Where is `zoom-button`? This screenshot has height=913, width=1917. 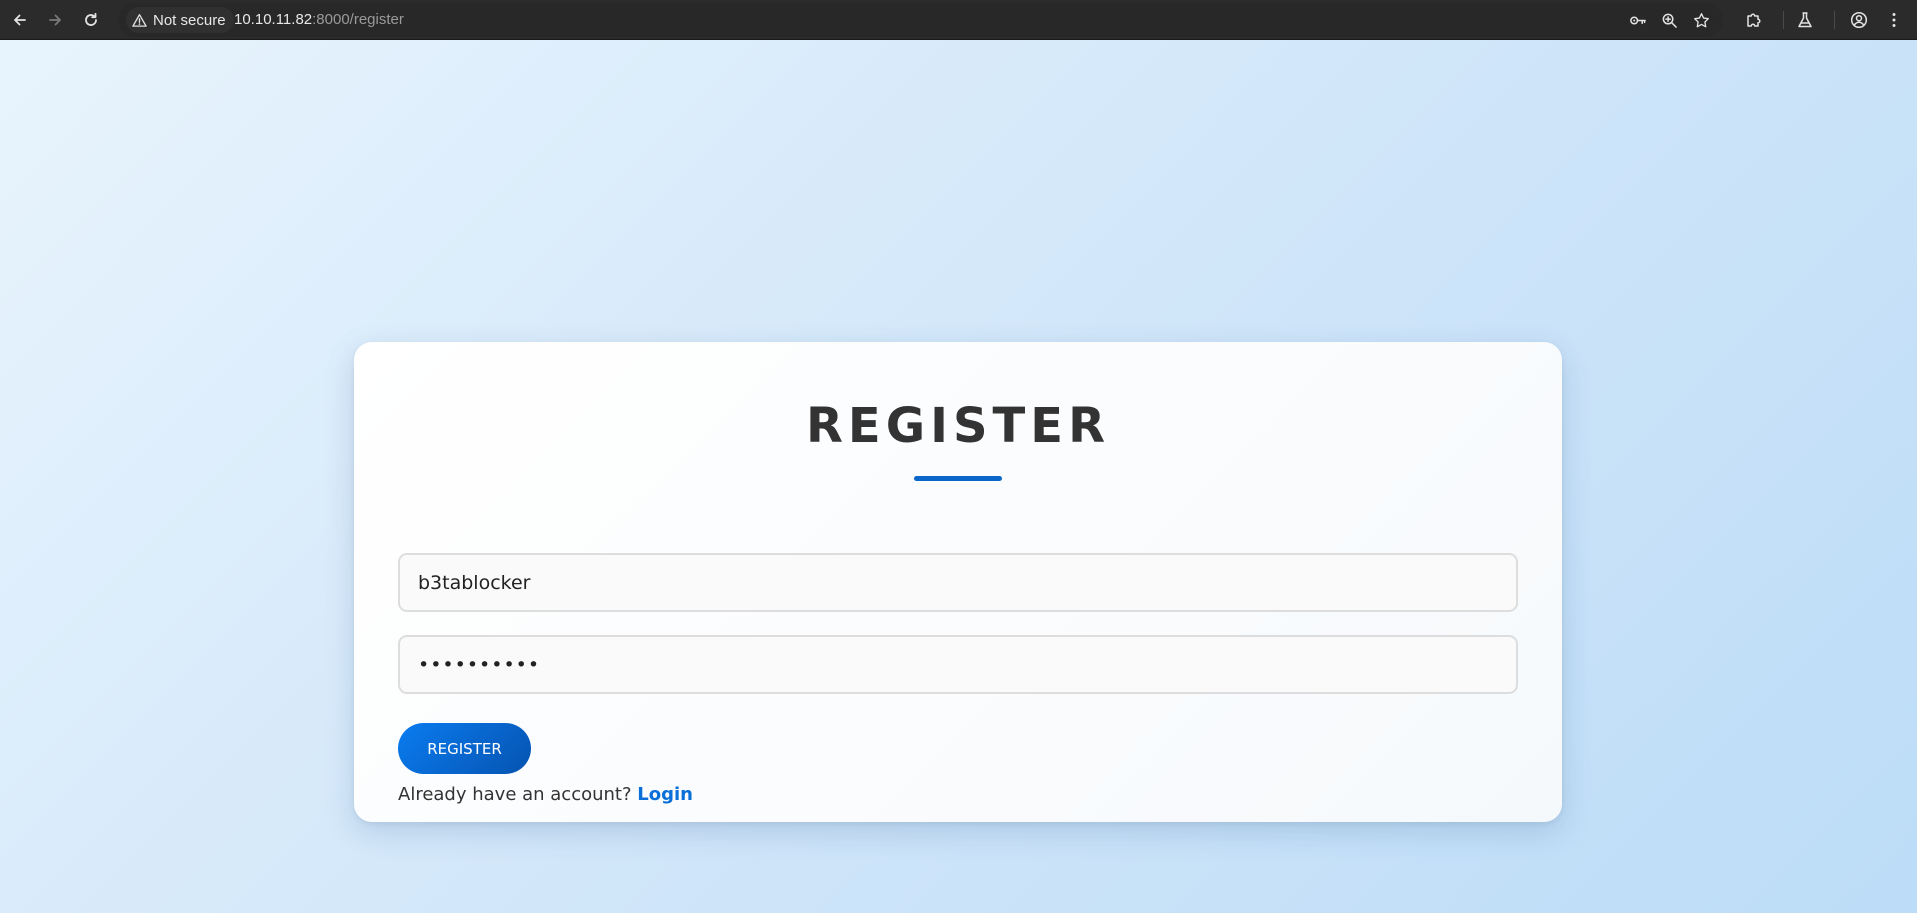
zoom-button is located at coordinates (1669, 20).